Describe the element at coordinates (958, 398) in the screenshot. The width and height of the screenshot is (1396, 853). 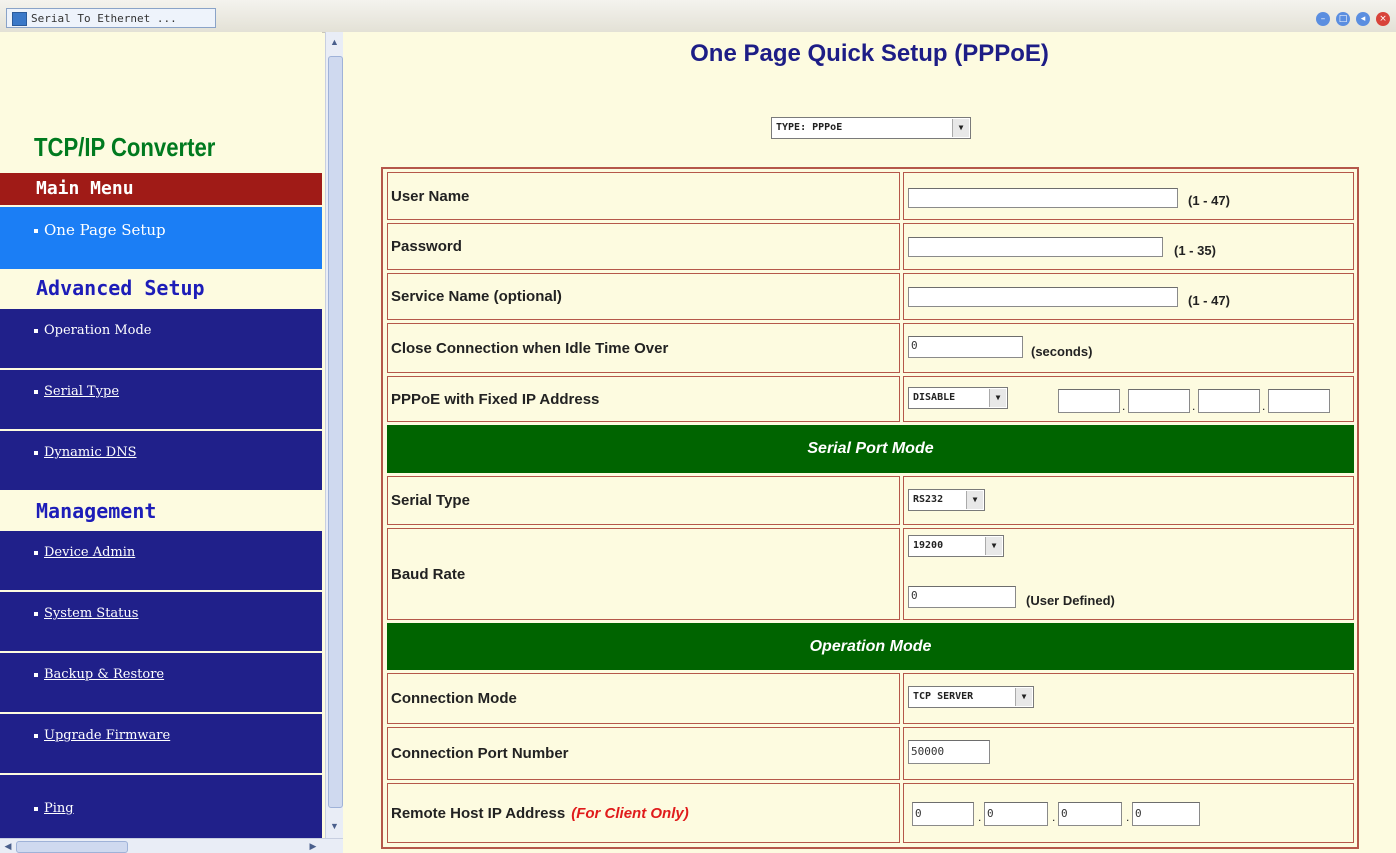
I see `fixed-ip-select: DISABLE ▼` at that location.